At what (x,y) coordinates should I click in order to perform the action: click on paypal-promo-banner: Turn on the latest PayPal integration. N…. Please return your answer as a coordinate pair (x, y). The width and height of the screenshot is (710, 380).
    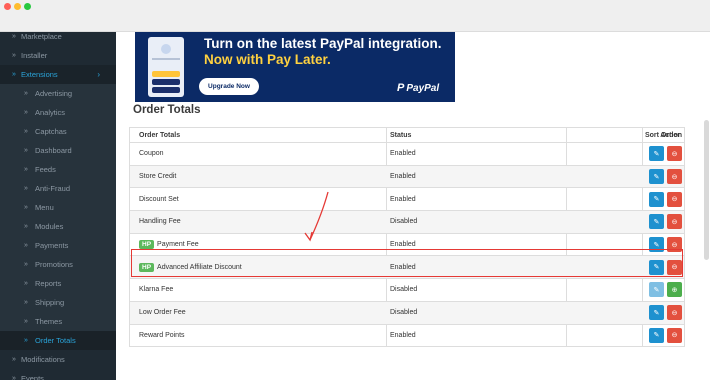
    Looking at the image, I should click on (295, 67).